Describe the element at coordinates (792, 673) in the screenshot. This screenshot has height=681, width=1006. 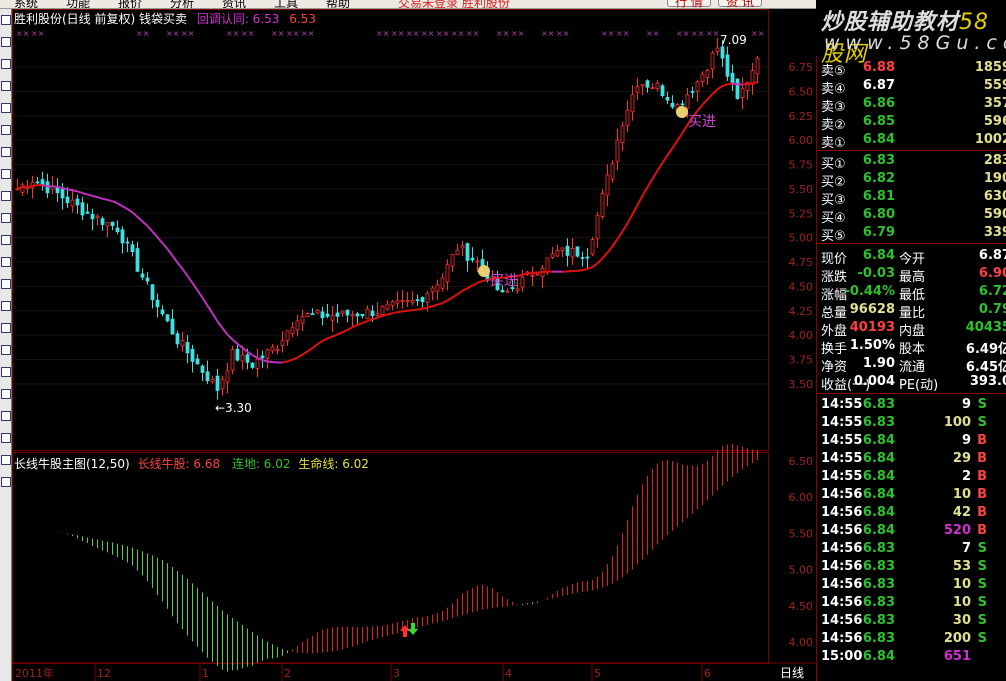
I see `period-label: 日线` at that location.